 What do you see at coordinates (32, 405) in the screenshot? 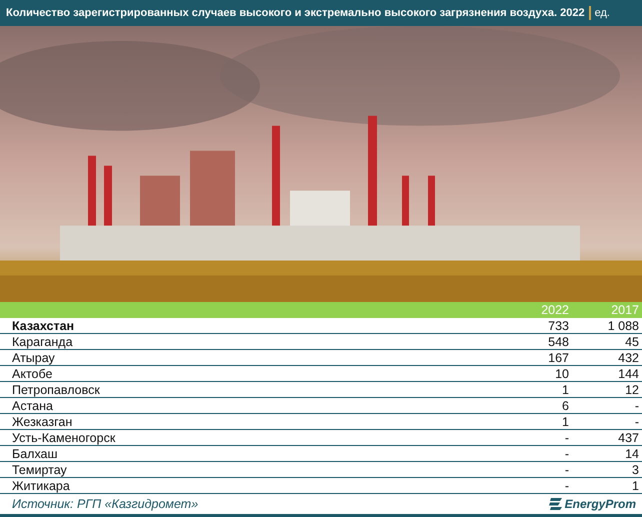
I see `row-label: Астана` at bounding box center [32, 405].